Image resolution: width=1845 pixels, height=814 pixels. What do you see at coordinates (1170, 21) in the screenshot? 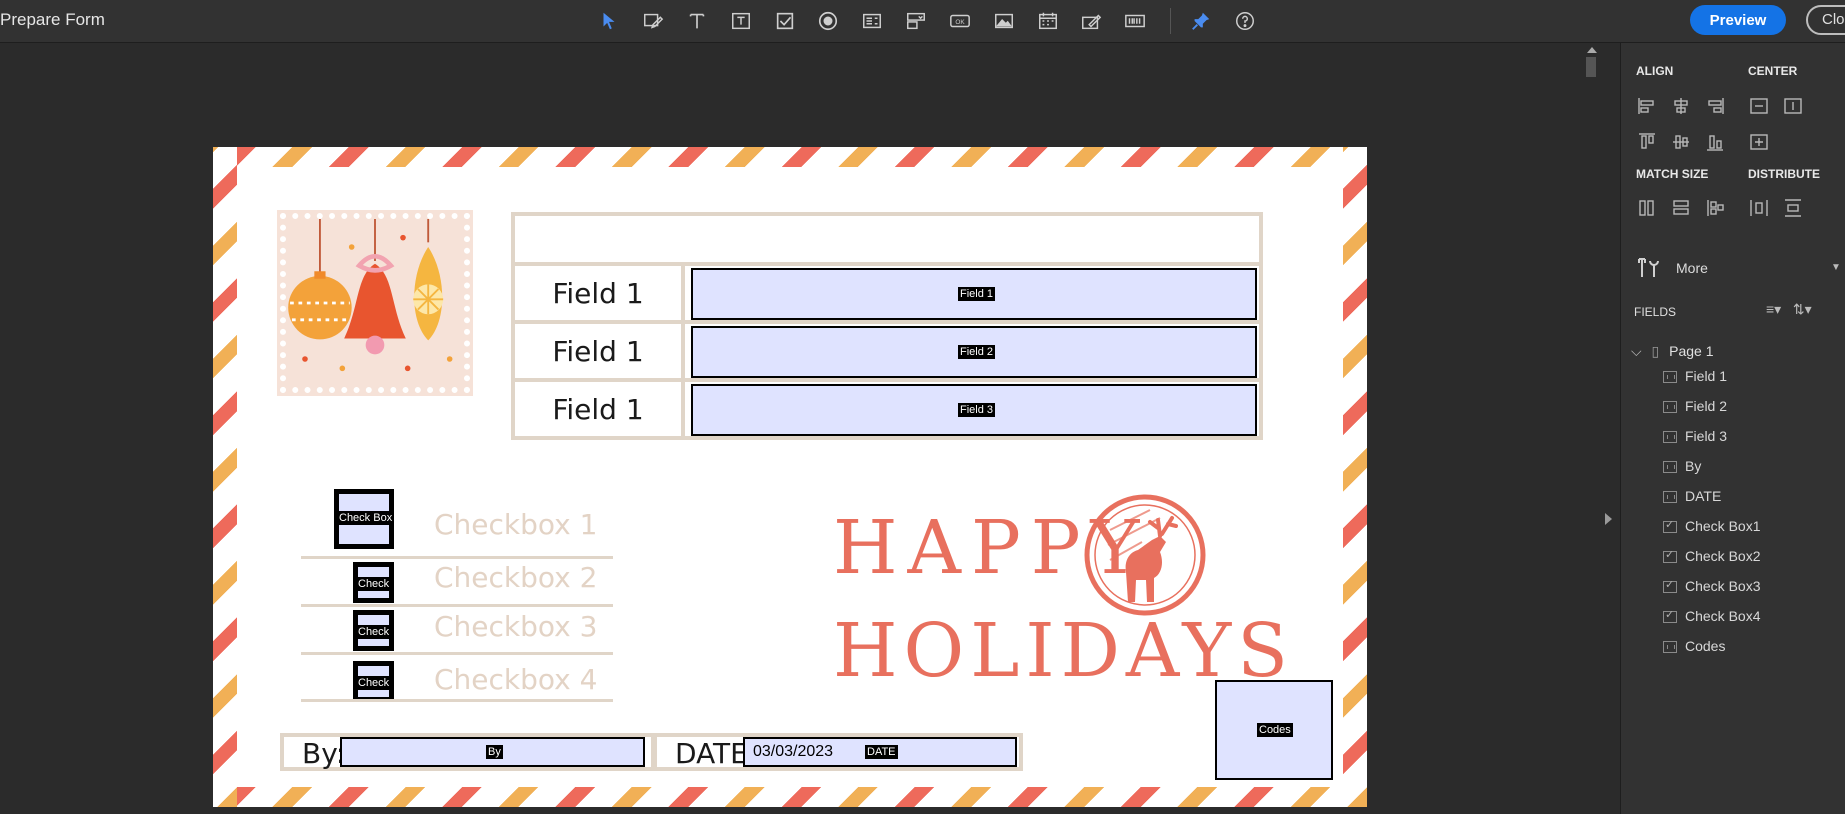
I see `toolbar-separator` at bounding box center [1170, 21].